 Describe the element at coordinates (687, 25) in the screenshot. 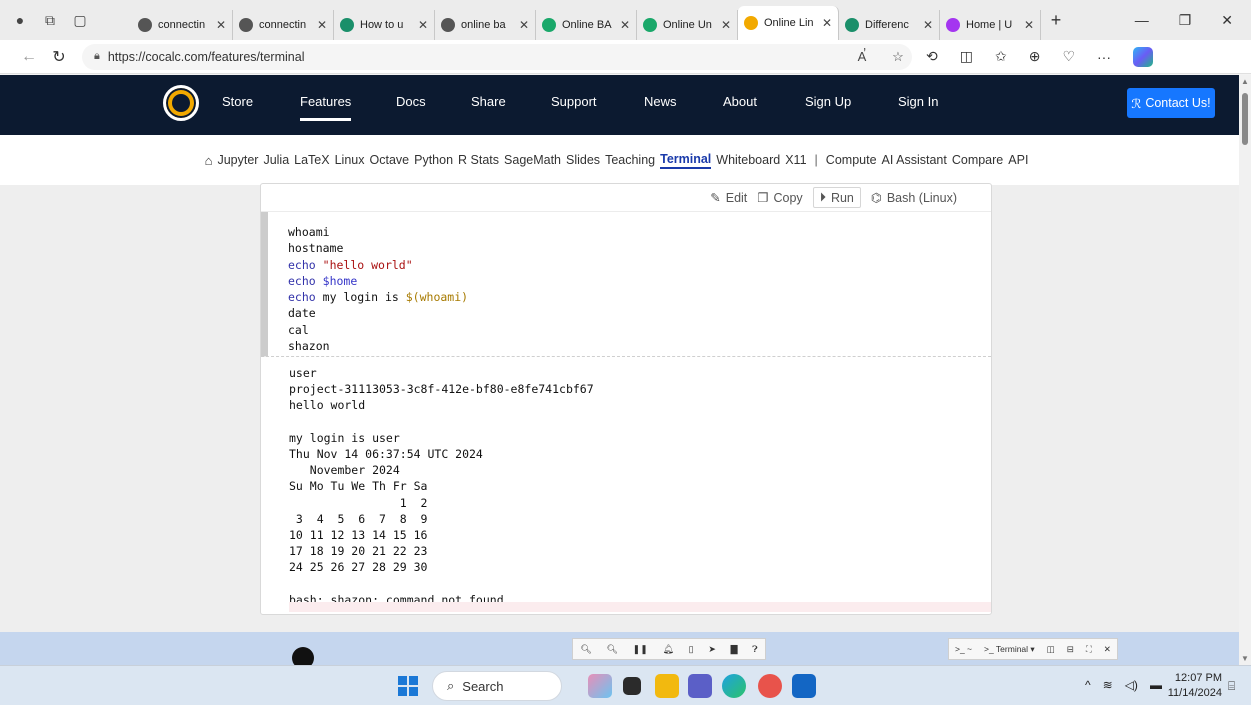

I see `browser-tab: Online Un ✕` at that location.